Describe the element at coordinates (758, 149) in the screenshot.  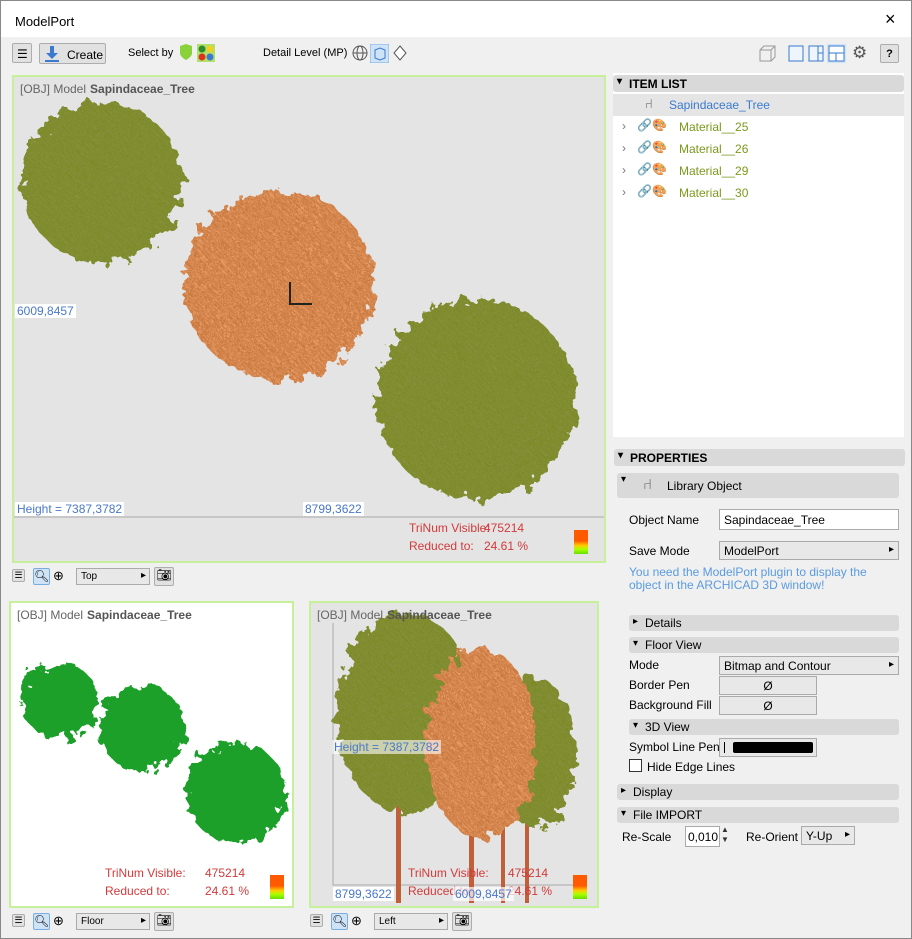
I see `list-item: › 🔗🎨 Material__26` at that location.